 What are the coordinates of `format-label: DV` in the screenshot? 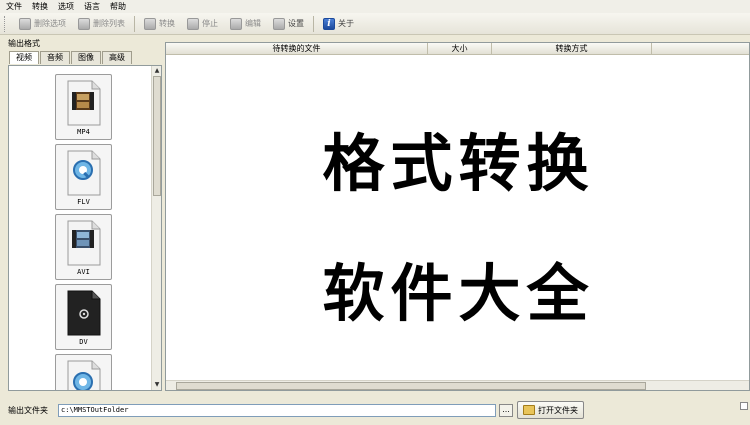 It's located at (83, 342).